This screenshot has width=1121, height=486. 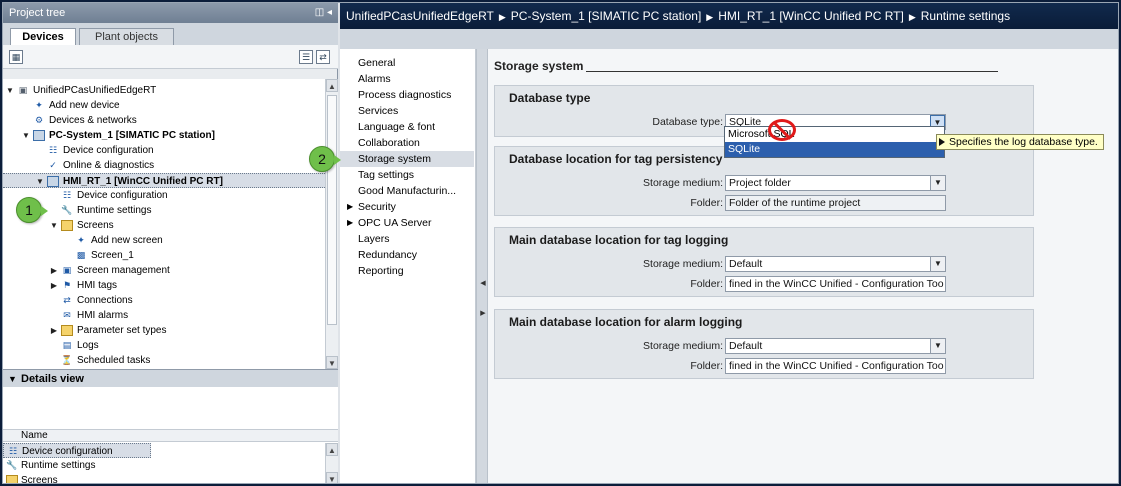 What do you see at coordinates (164, 105) in the screenshot?
I see `tree-item-add-new-device: ✦ Add new device` at bounding box center [164, 105].